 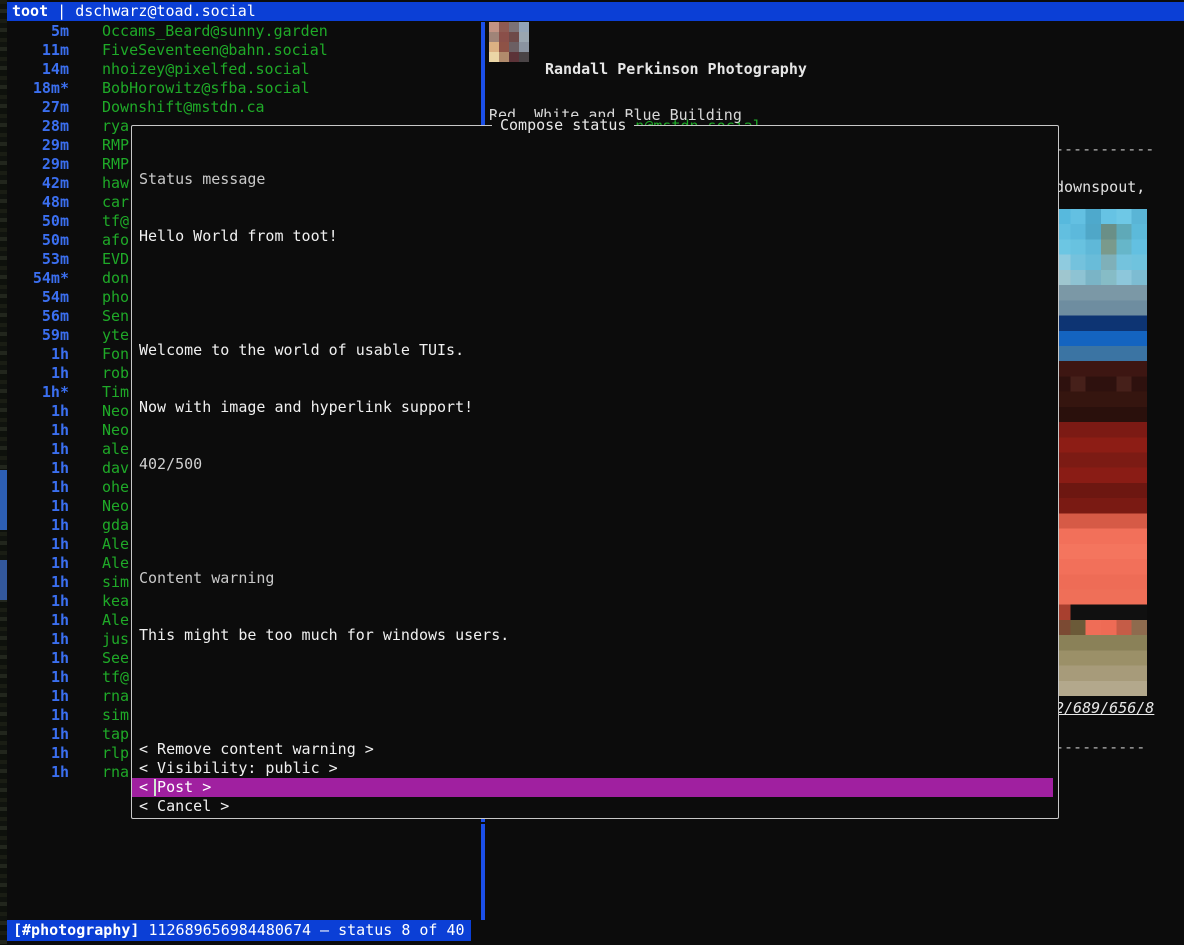 I want to click on timeline-row: 5m Occams_Beard@sunny.garden, so click(x=244, y=31).